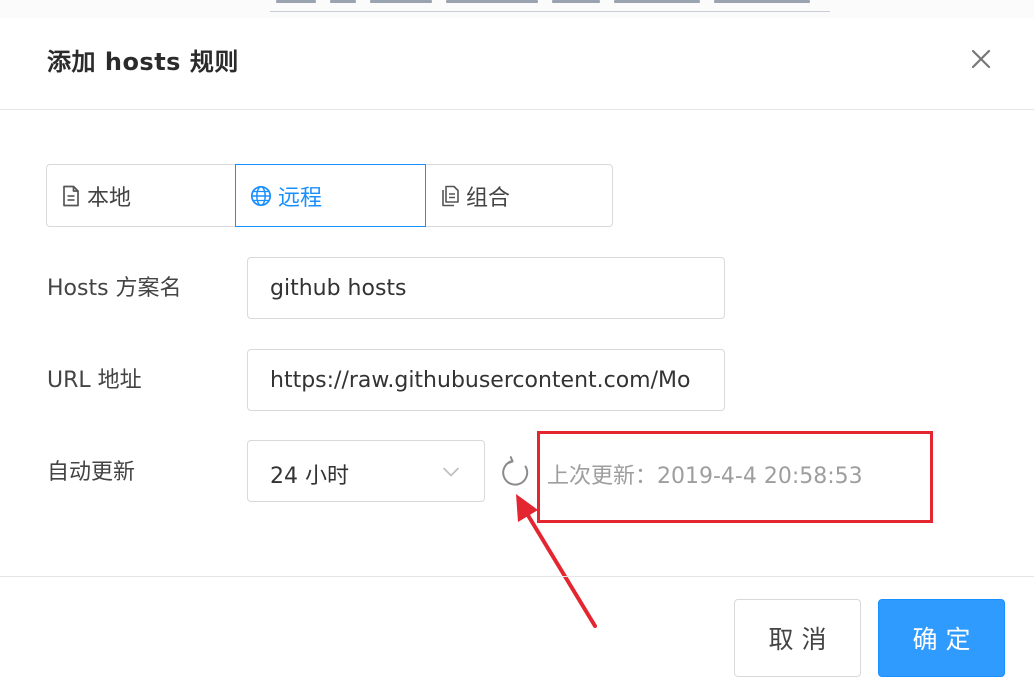 The image size is (1034, 692). What do you see at coordinates (366, 471) in the screenshot?
I see `auto-update-select: 24 小时` at bounding box center [366, 471].